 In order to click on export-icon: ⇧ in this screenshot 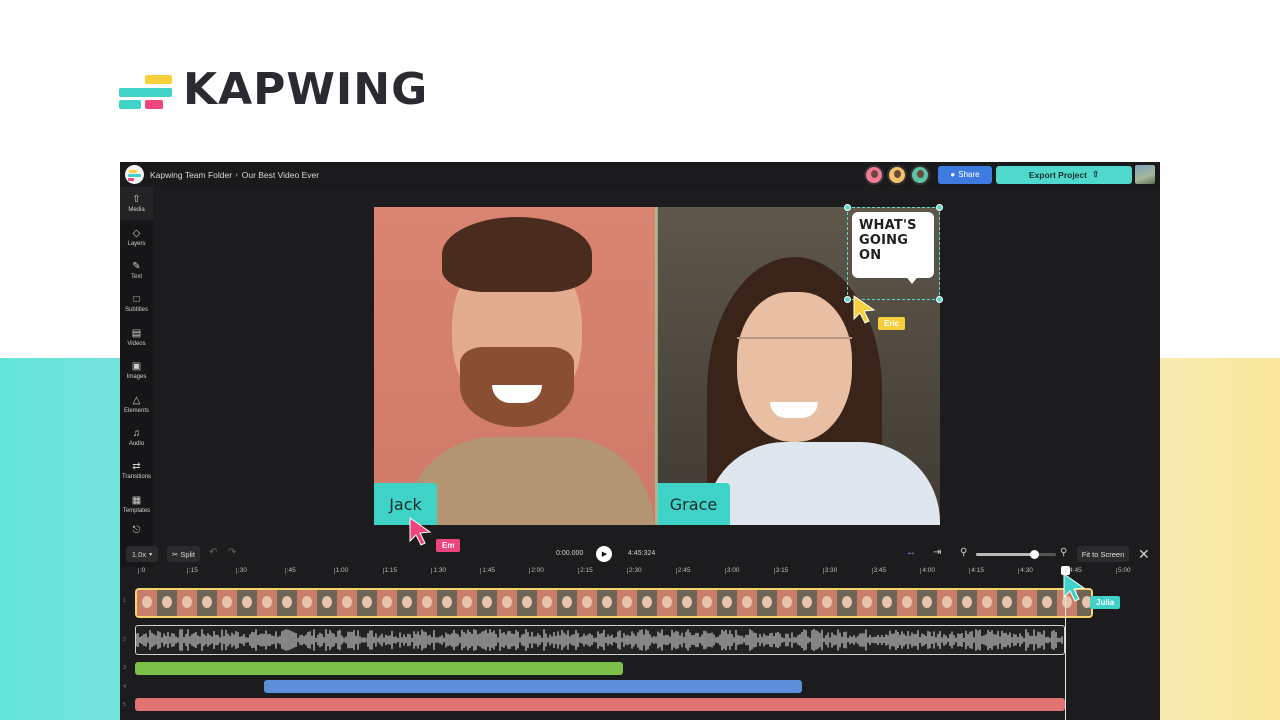, I will do `click(1095, 174)`.